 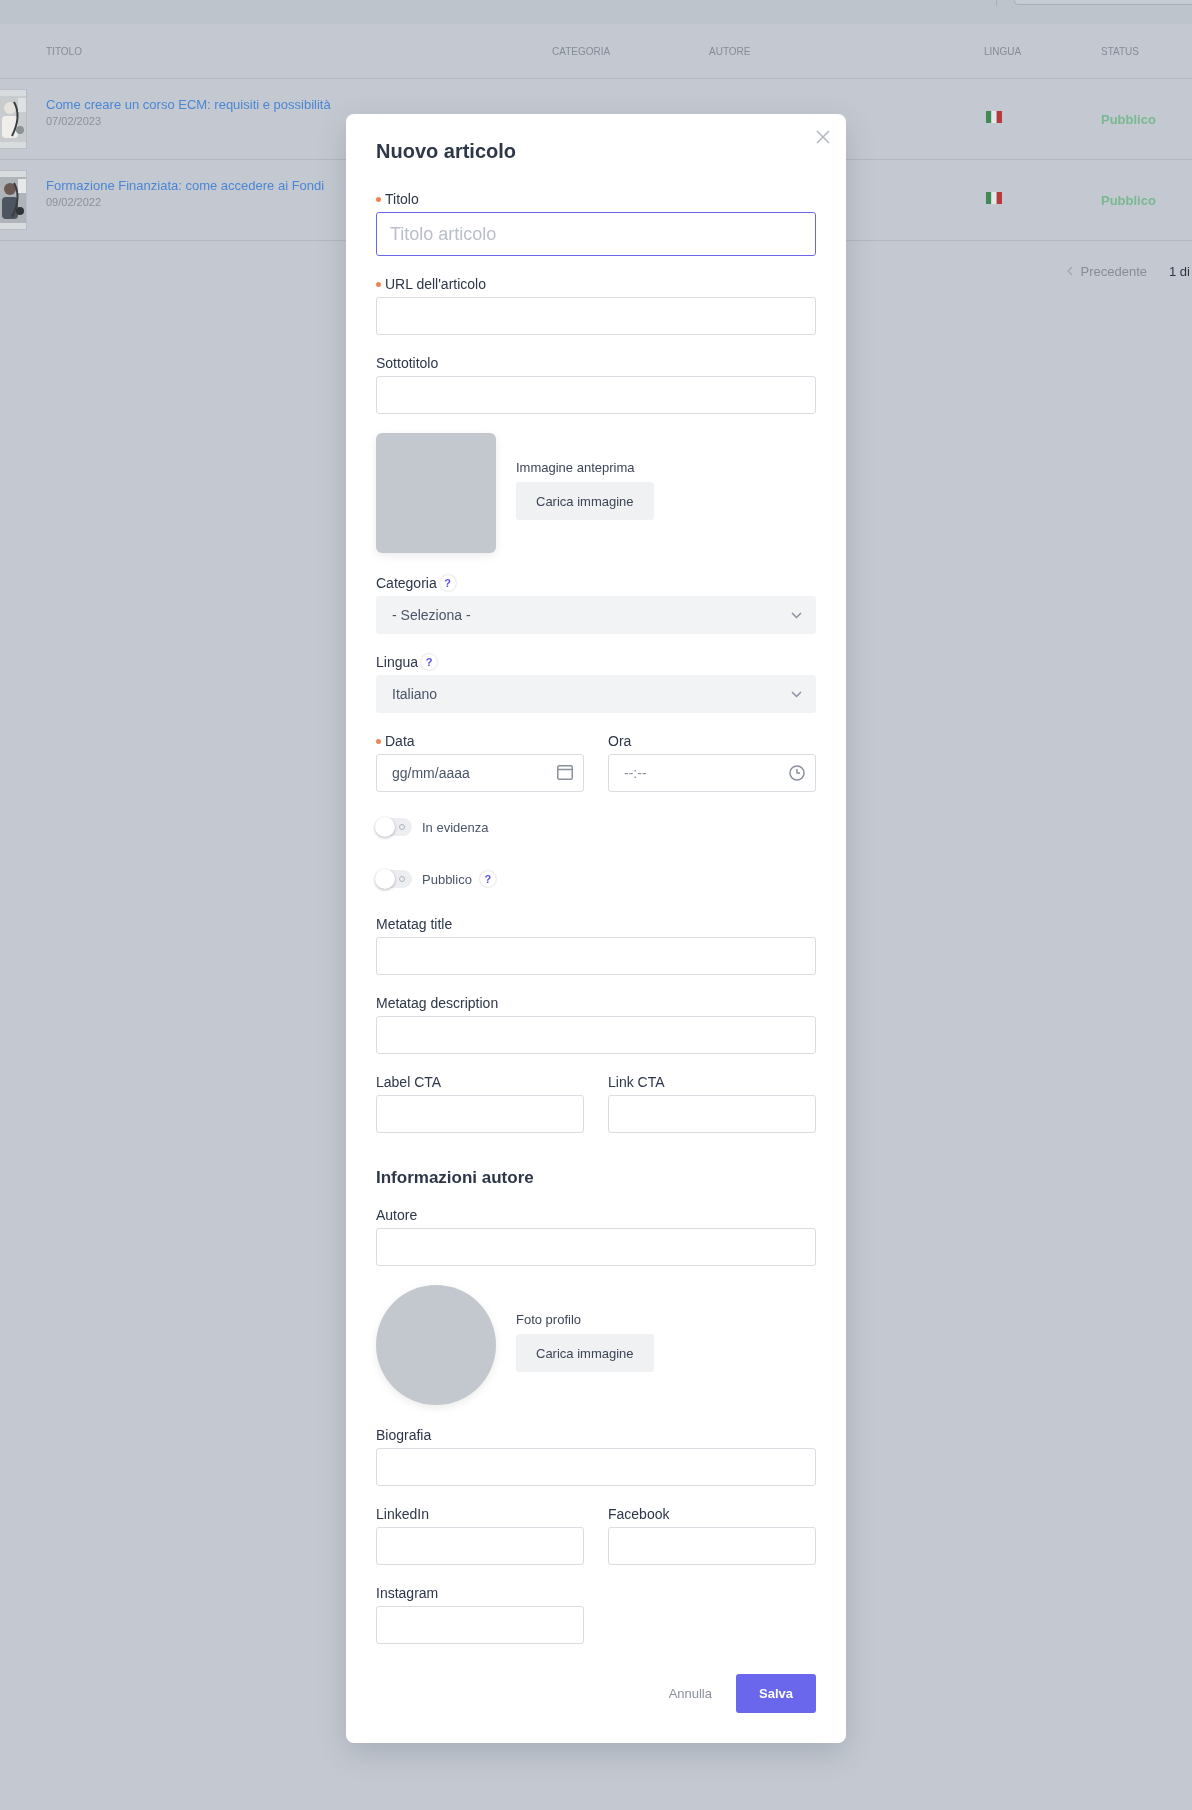 What do you see at coordinates (1069, 271) in the screenshot?
I see `chevron-left-icon` at bounding box center [1069, 271].